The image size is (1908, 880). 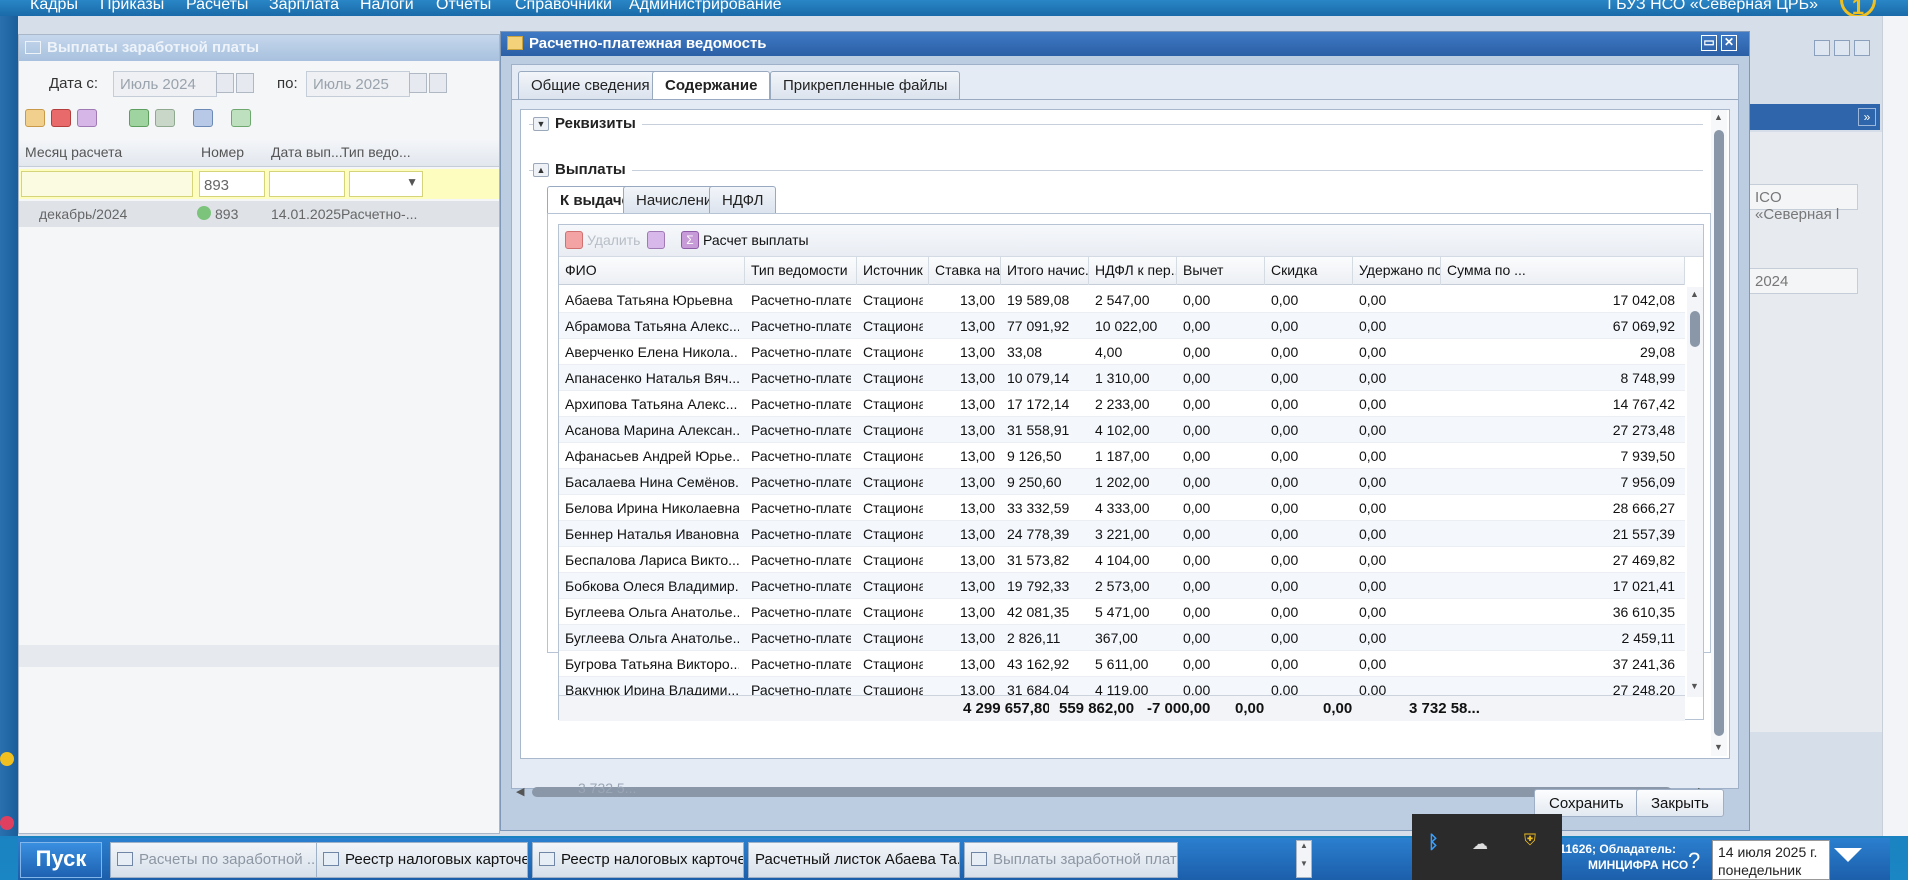 I want to click on print-icon, so click(x=203, y=118).